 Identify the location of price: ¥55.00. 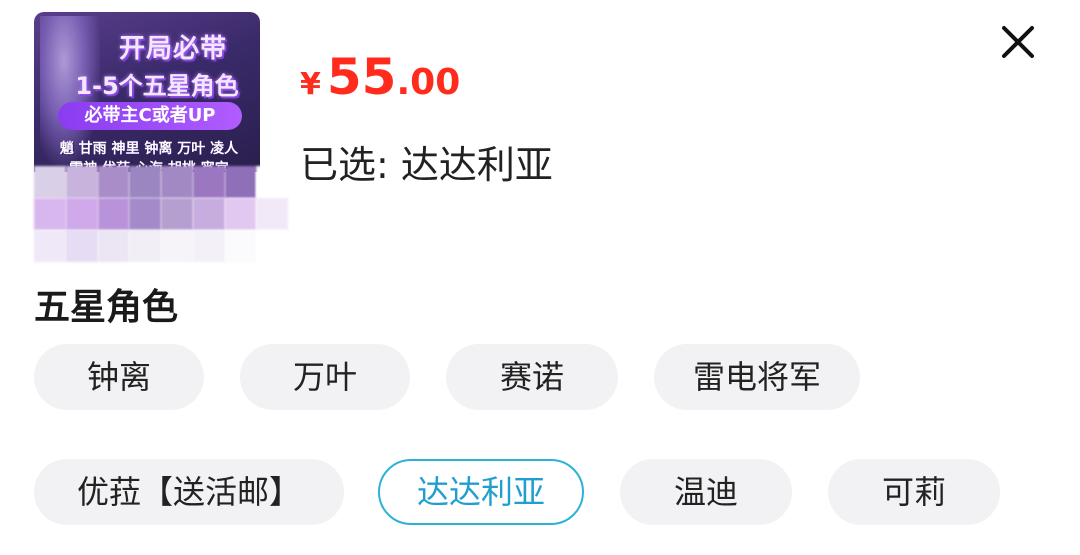
(380, 77).